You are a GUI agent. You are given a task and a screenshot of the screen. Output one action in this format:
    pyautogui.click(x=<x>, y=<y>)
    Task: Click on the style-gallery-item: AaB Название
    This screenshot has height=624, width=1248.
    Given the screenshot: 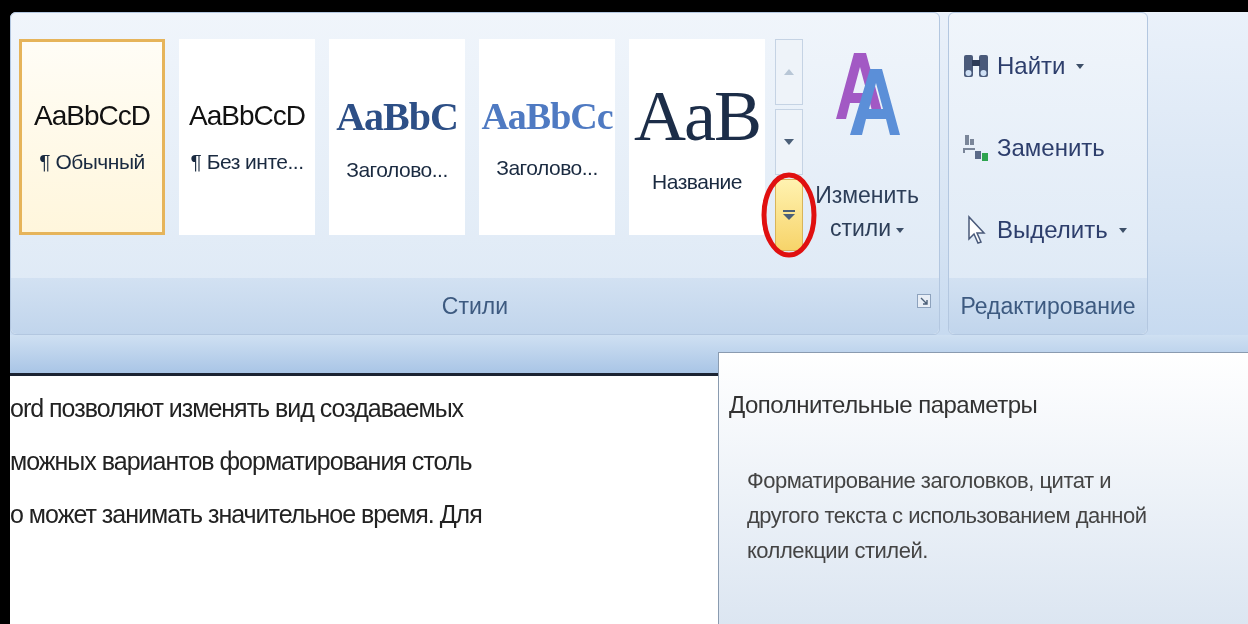 What is the action you would take?
    pyautogui.click(x=697, y=137)
    